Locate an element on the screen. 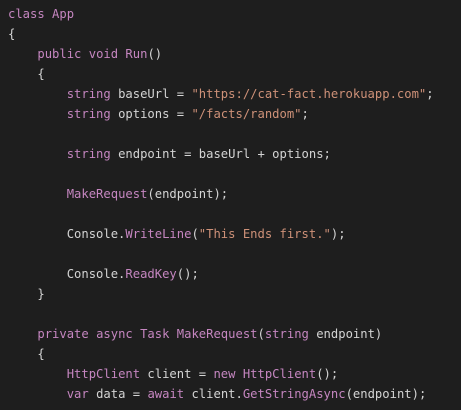 The image size is (461, 410). code-token: options = is located at coordinates (155, 114).